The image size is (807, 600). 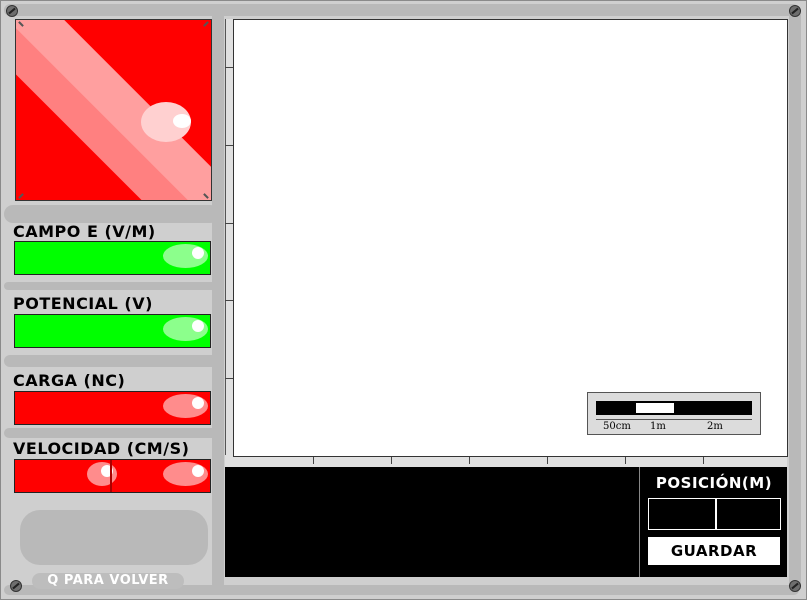 I want to click on carga-meter, so click(x=112, y=408).